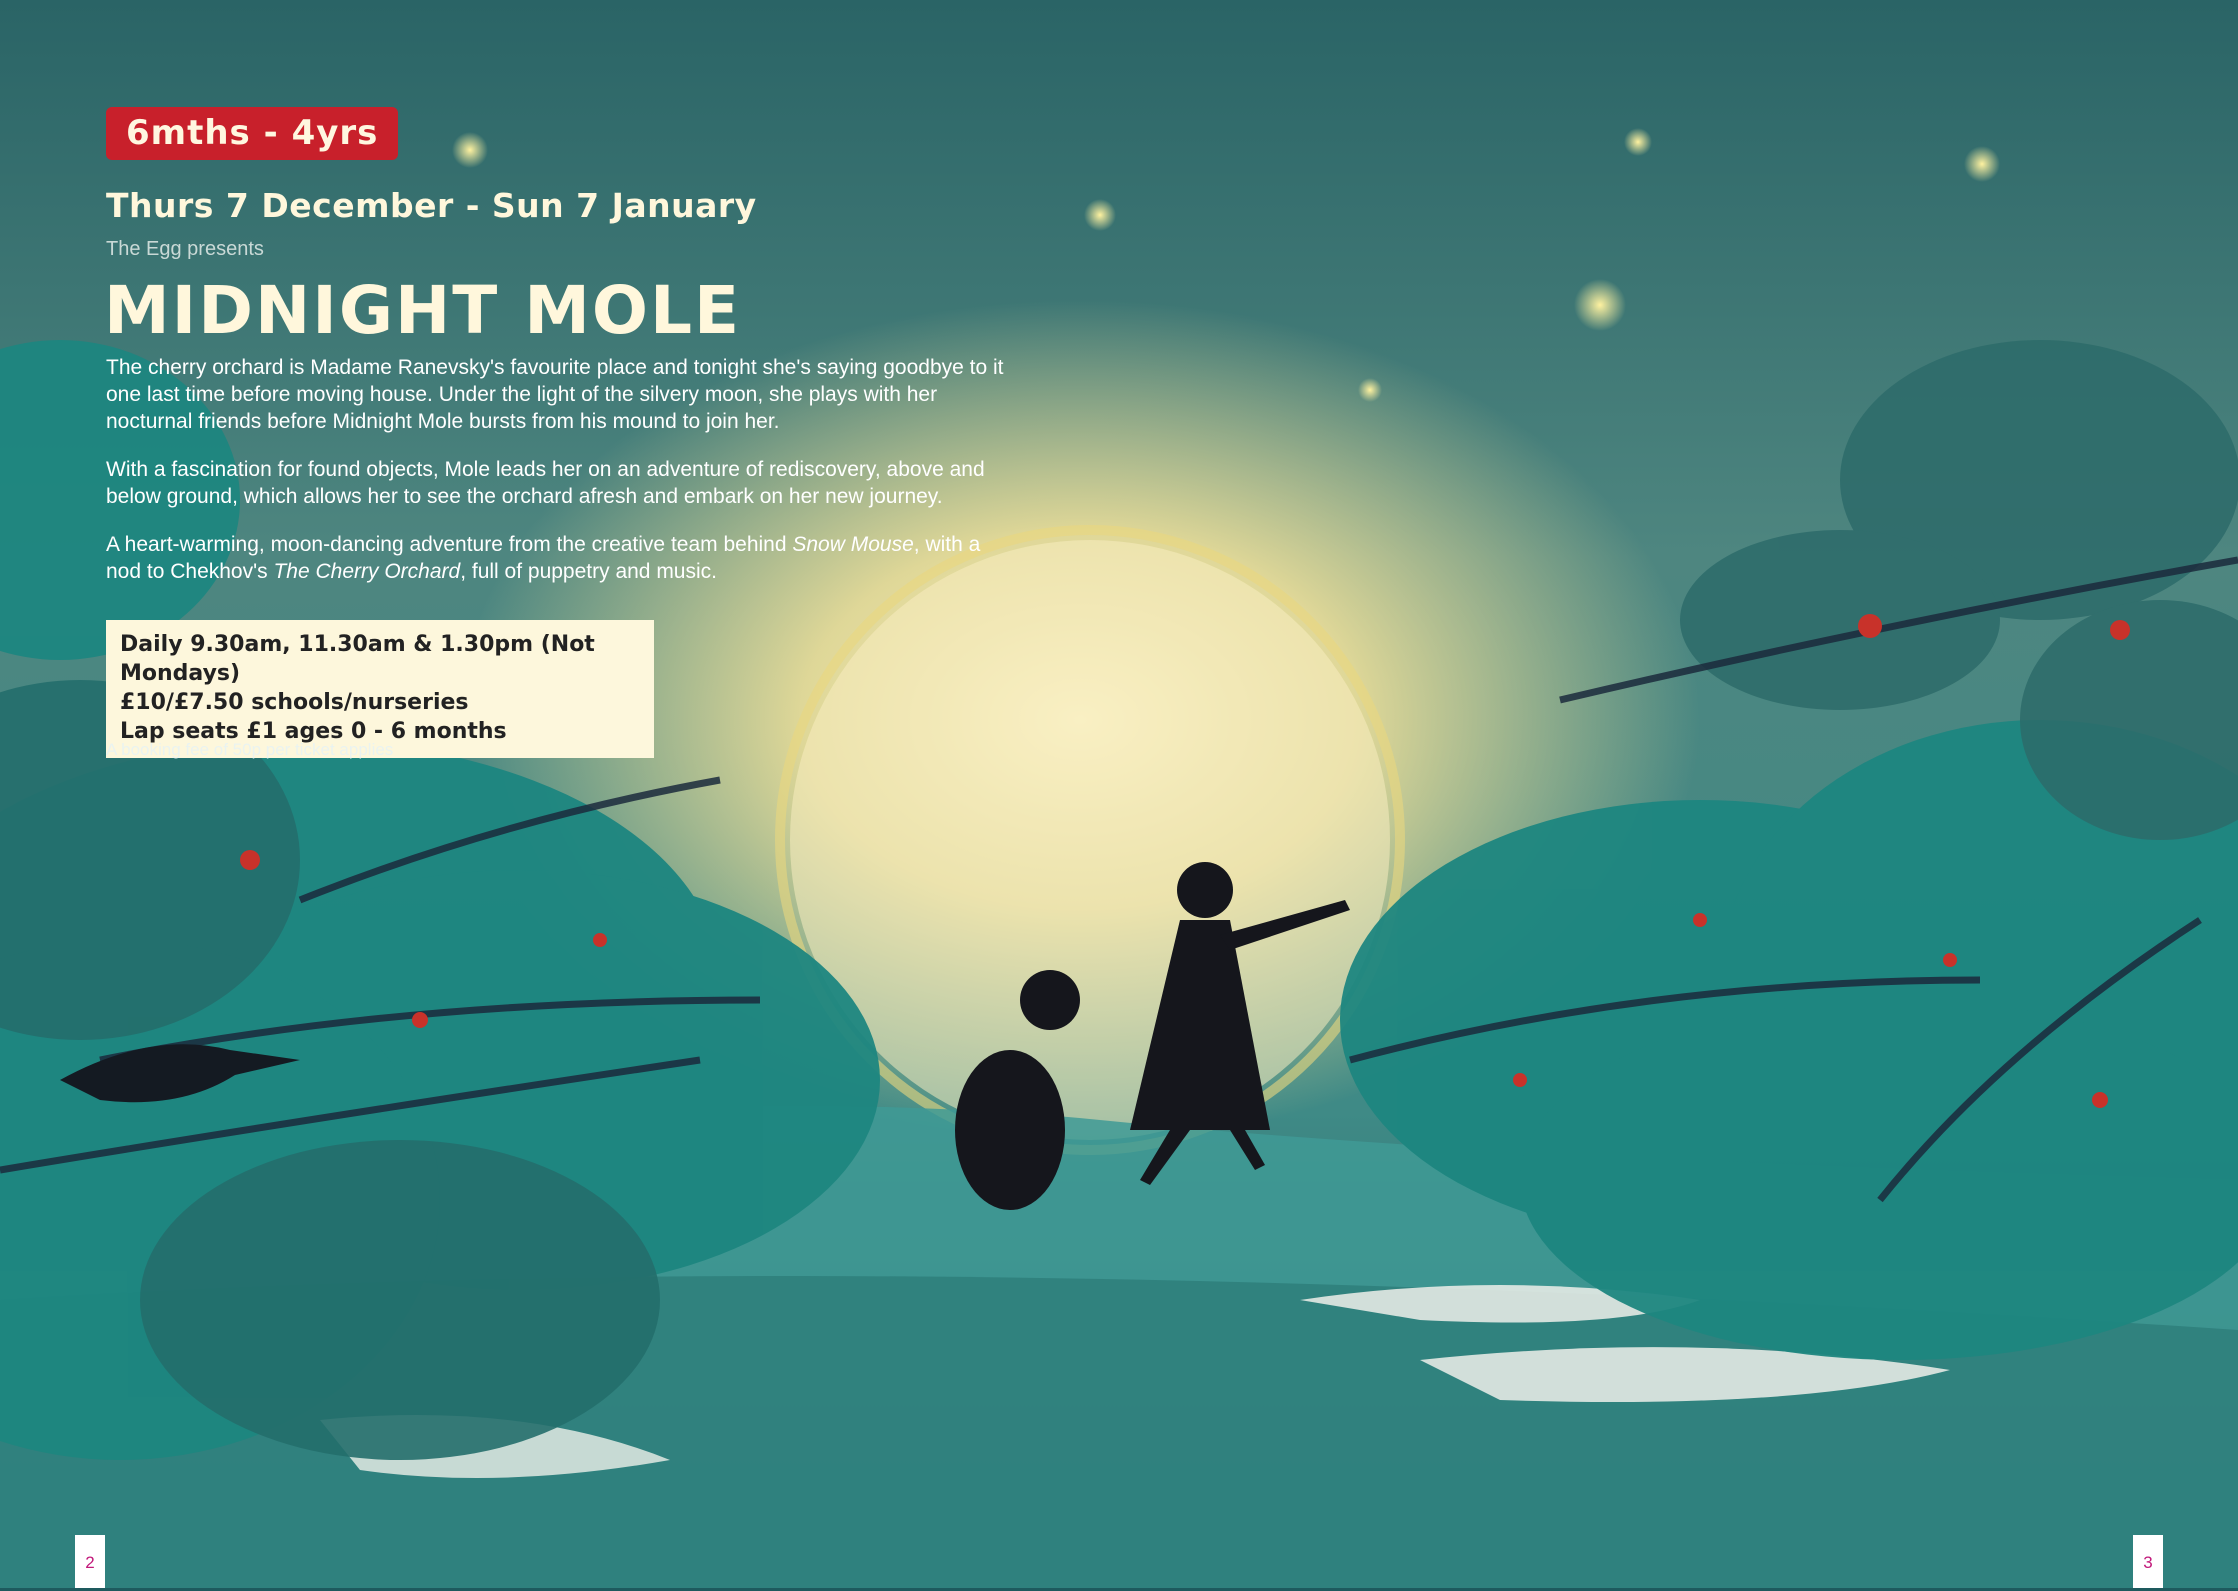 Image resolution: width=2238 pixels, height=1591 pixels. What do you see at coordinates (588, 571) in the screenshot?
I see `description-text: , full of puppetry and music.` at bounding box center [588, 571].